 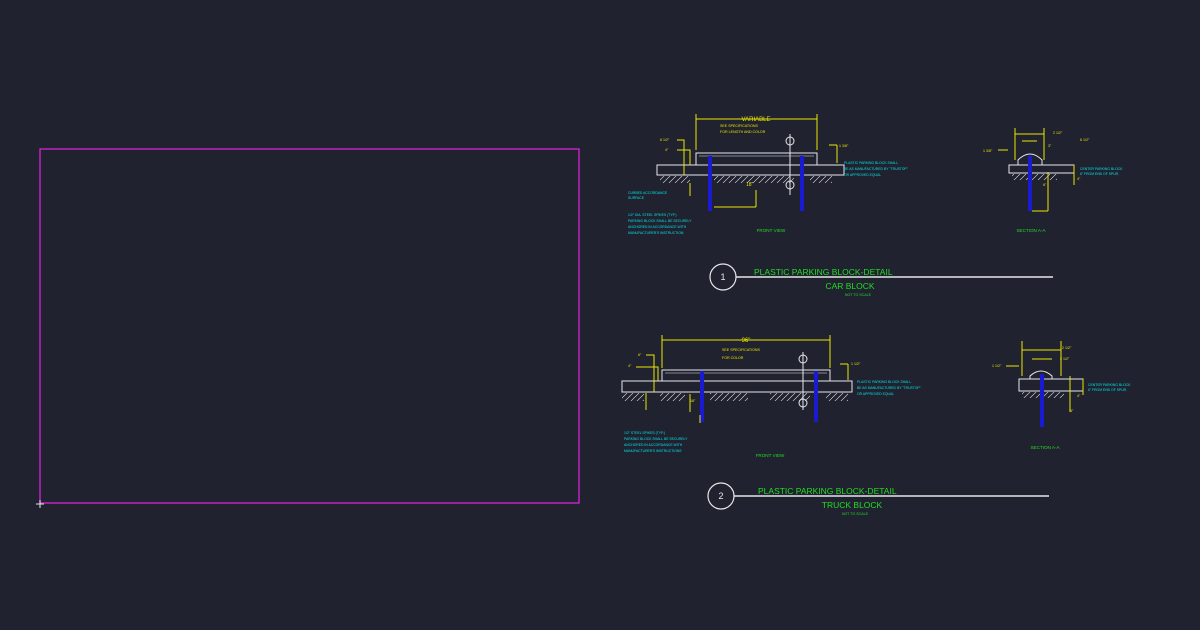 I want to click on dim-height: 6 1/2", so click(x=665, y=140).